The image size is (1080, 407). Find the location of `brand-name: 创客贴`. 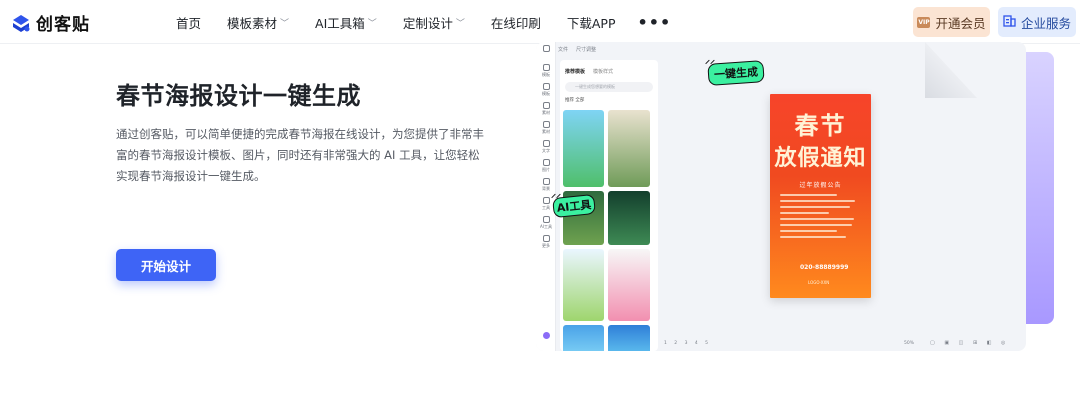

brand-name: 创客贴 is located at coordinates (63, 25).